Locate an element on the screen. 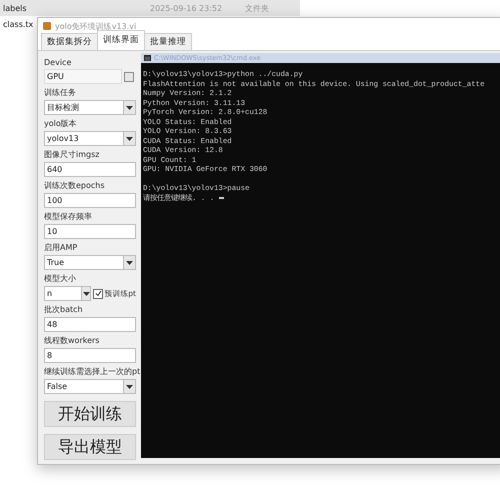  field-label: Device is located at coordinates (58, 62).